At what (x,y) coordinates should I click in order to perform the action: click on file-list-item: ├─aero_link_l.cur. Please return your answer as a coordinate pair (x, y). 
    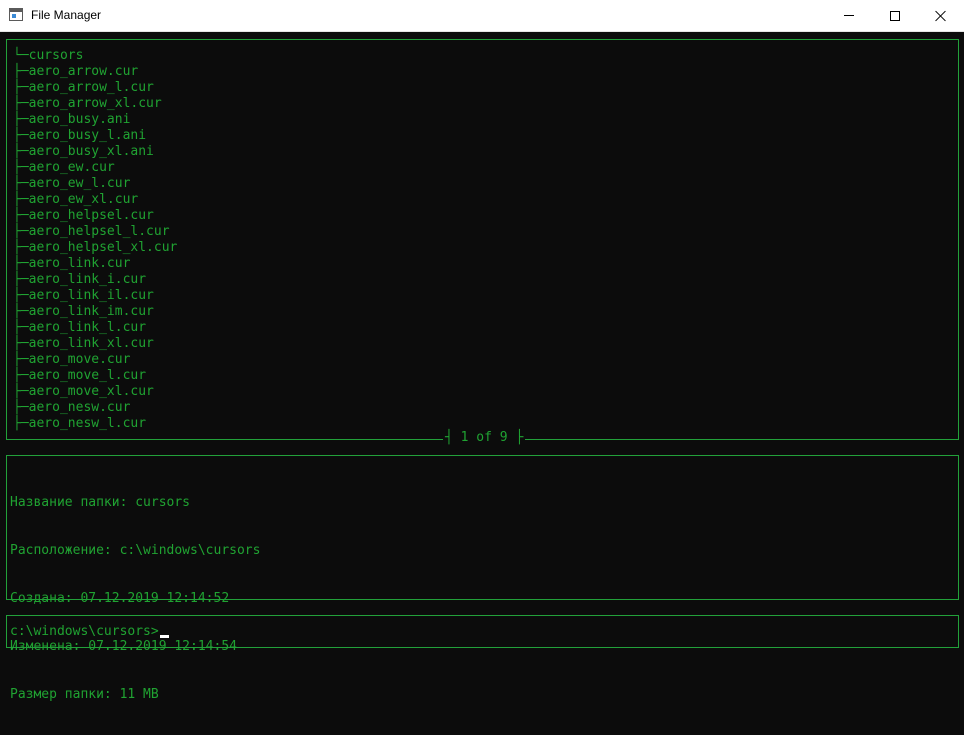
    Looking at the image, I should click on (95, 328).